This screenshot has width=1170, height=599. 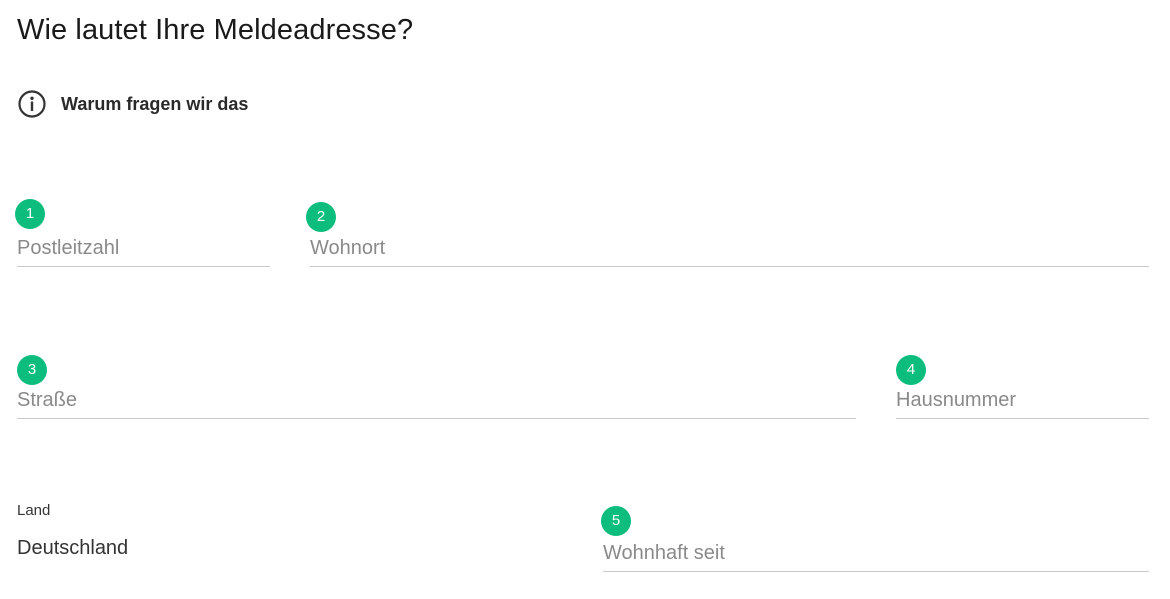 I want to click on wohnhaft-seit-placeholder: Wohnhaft seit, so click(x=664, y=553).